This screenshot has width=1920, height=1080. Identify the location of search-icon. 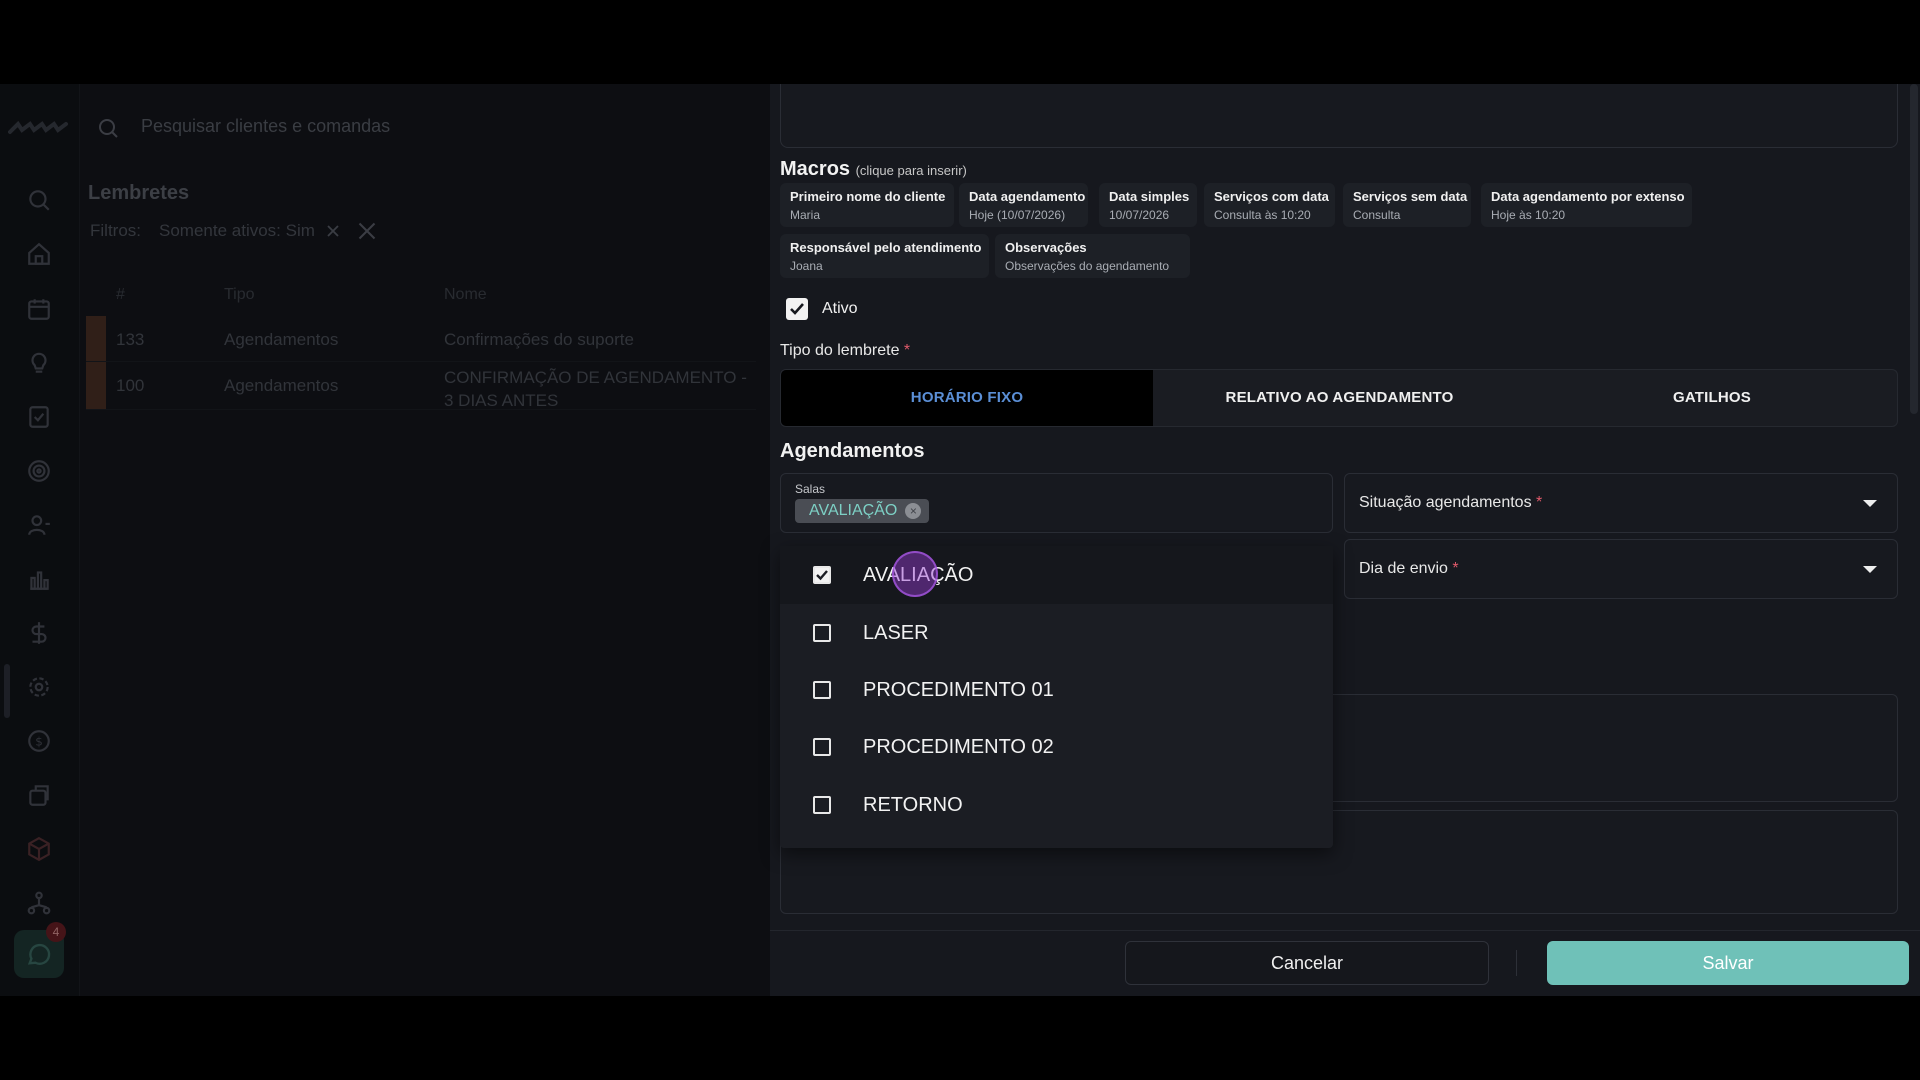
(39, 200).